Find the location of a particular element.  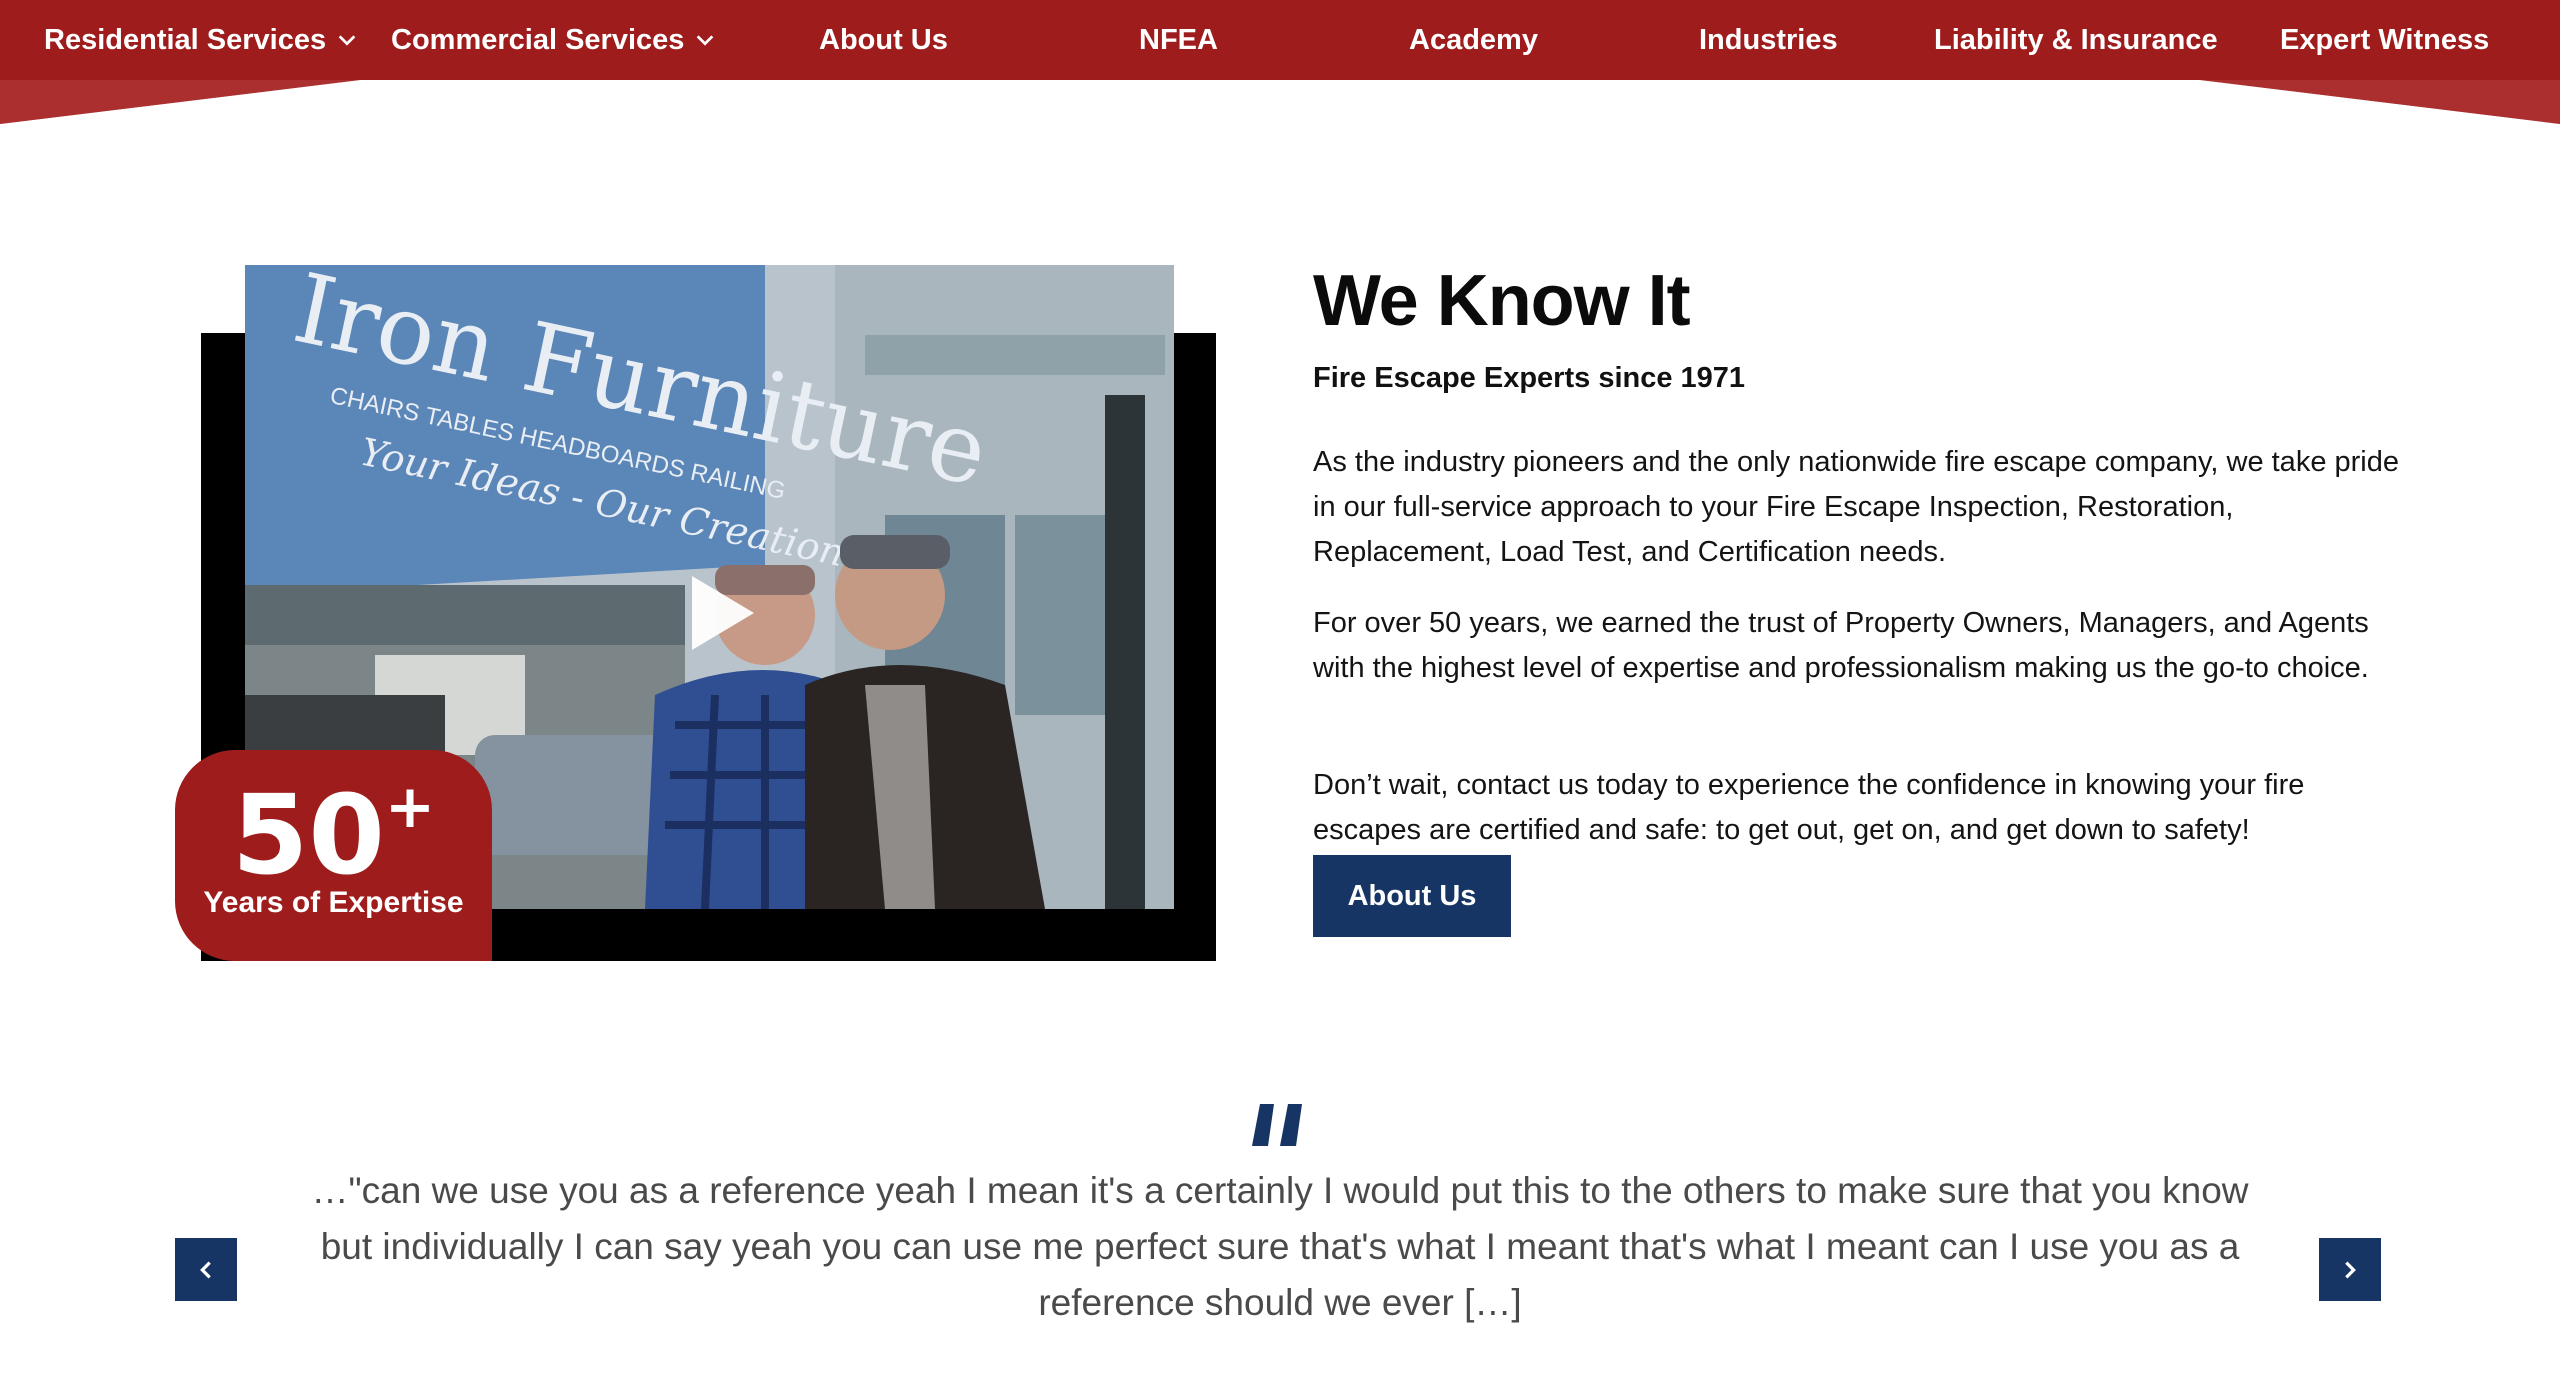

nav-item-nfea: NFEA is located at coordinates (1178, 40).